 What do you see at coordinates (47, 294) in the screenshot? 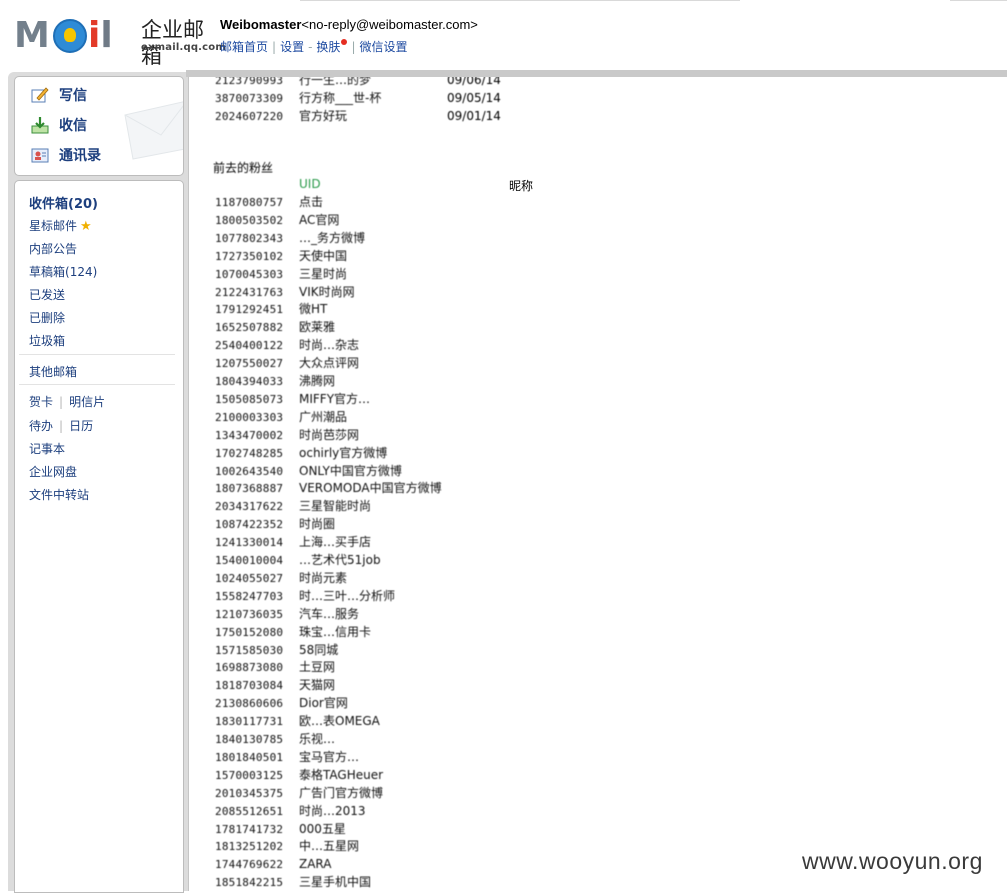
I see `folder-sent: 已发送` at bounding box center [47, 294].